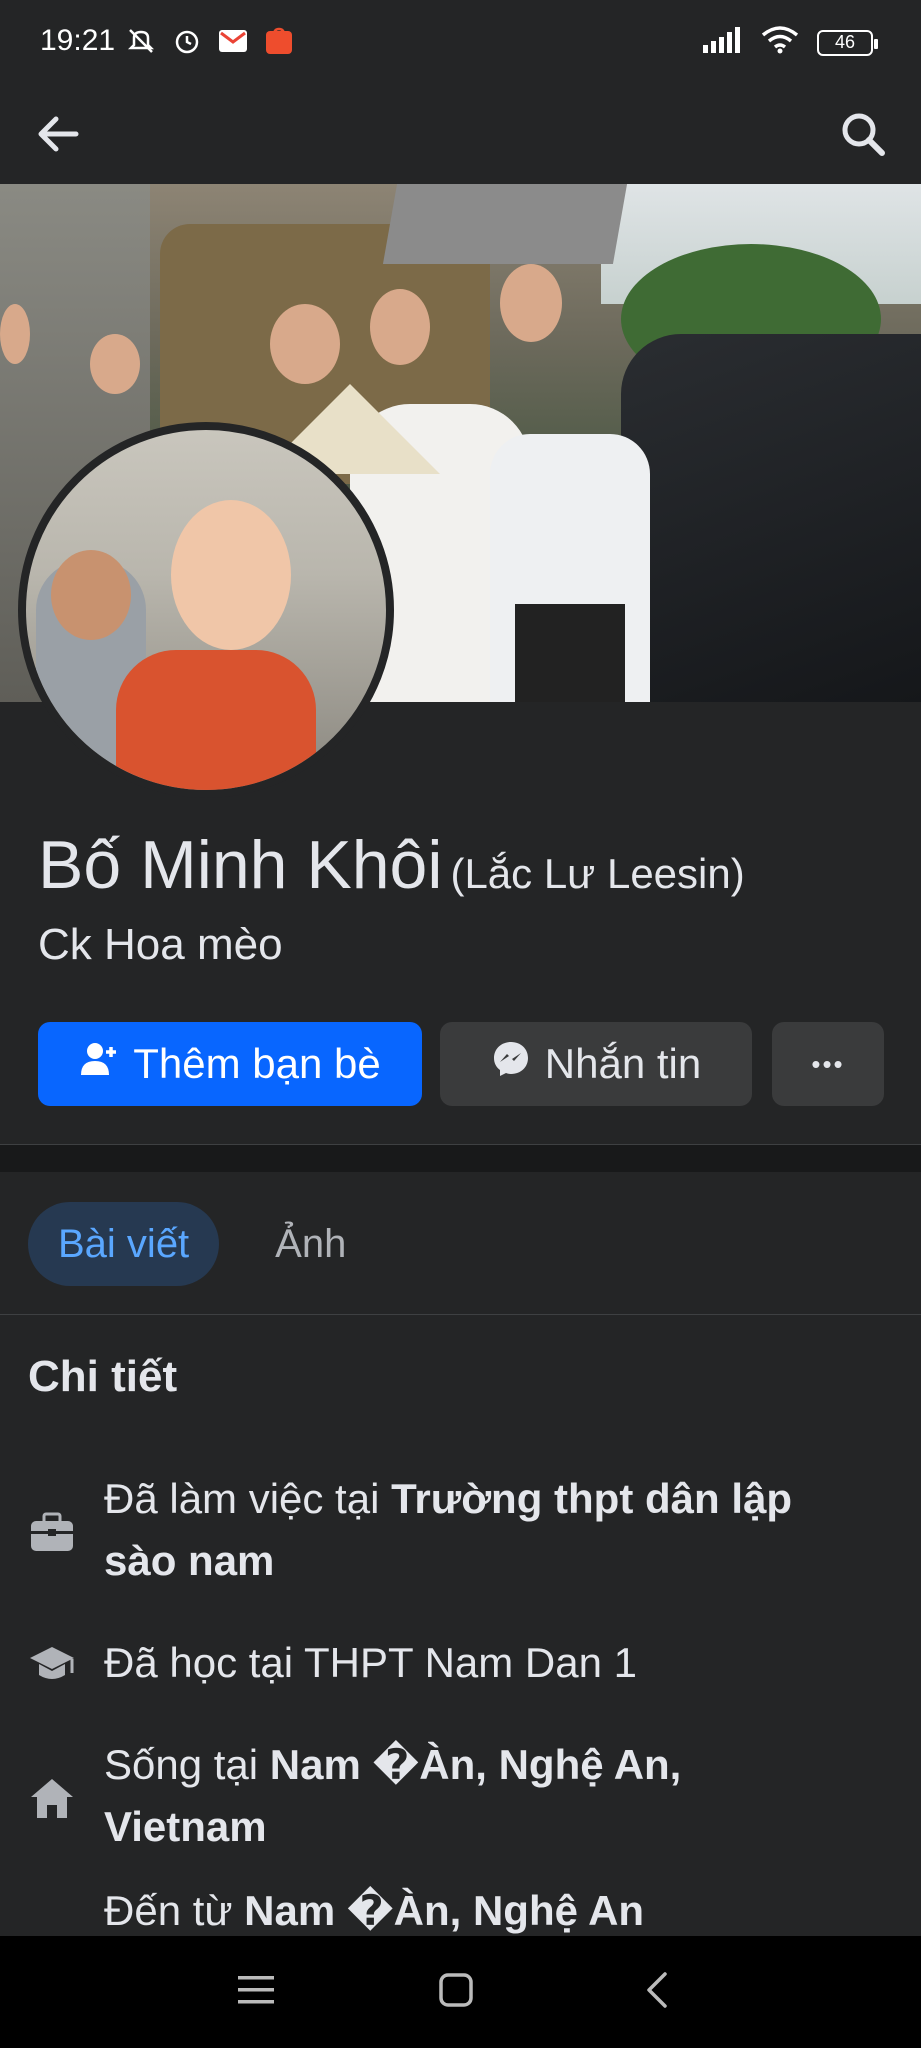 The width and height of the screenshot is (921, 2048). What do you see at coordinates (279, 41) in the screenshot?
I see `shopee-icon` at bounding box center [279, 41].